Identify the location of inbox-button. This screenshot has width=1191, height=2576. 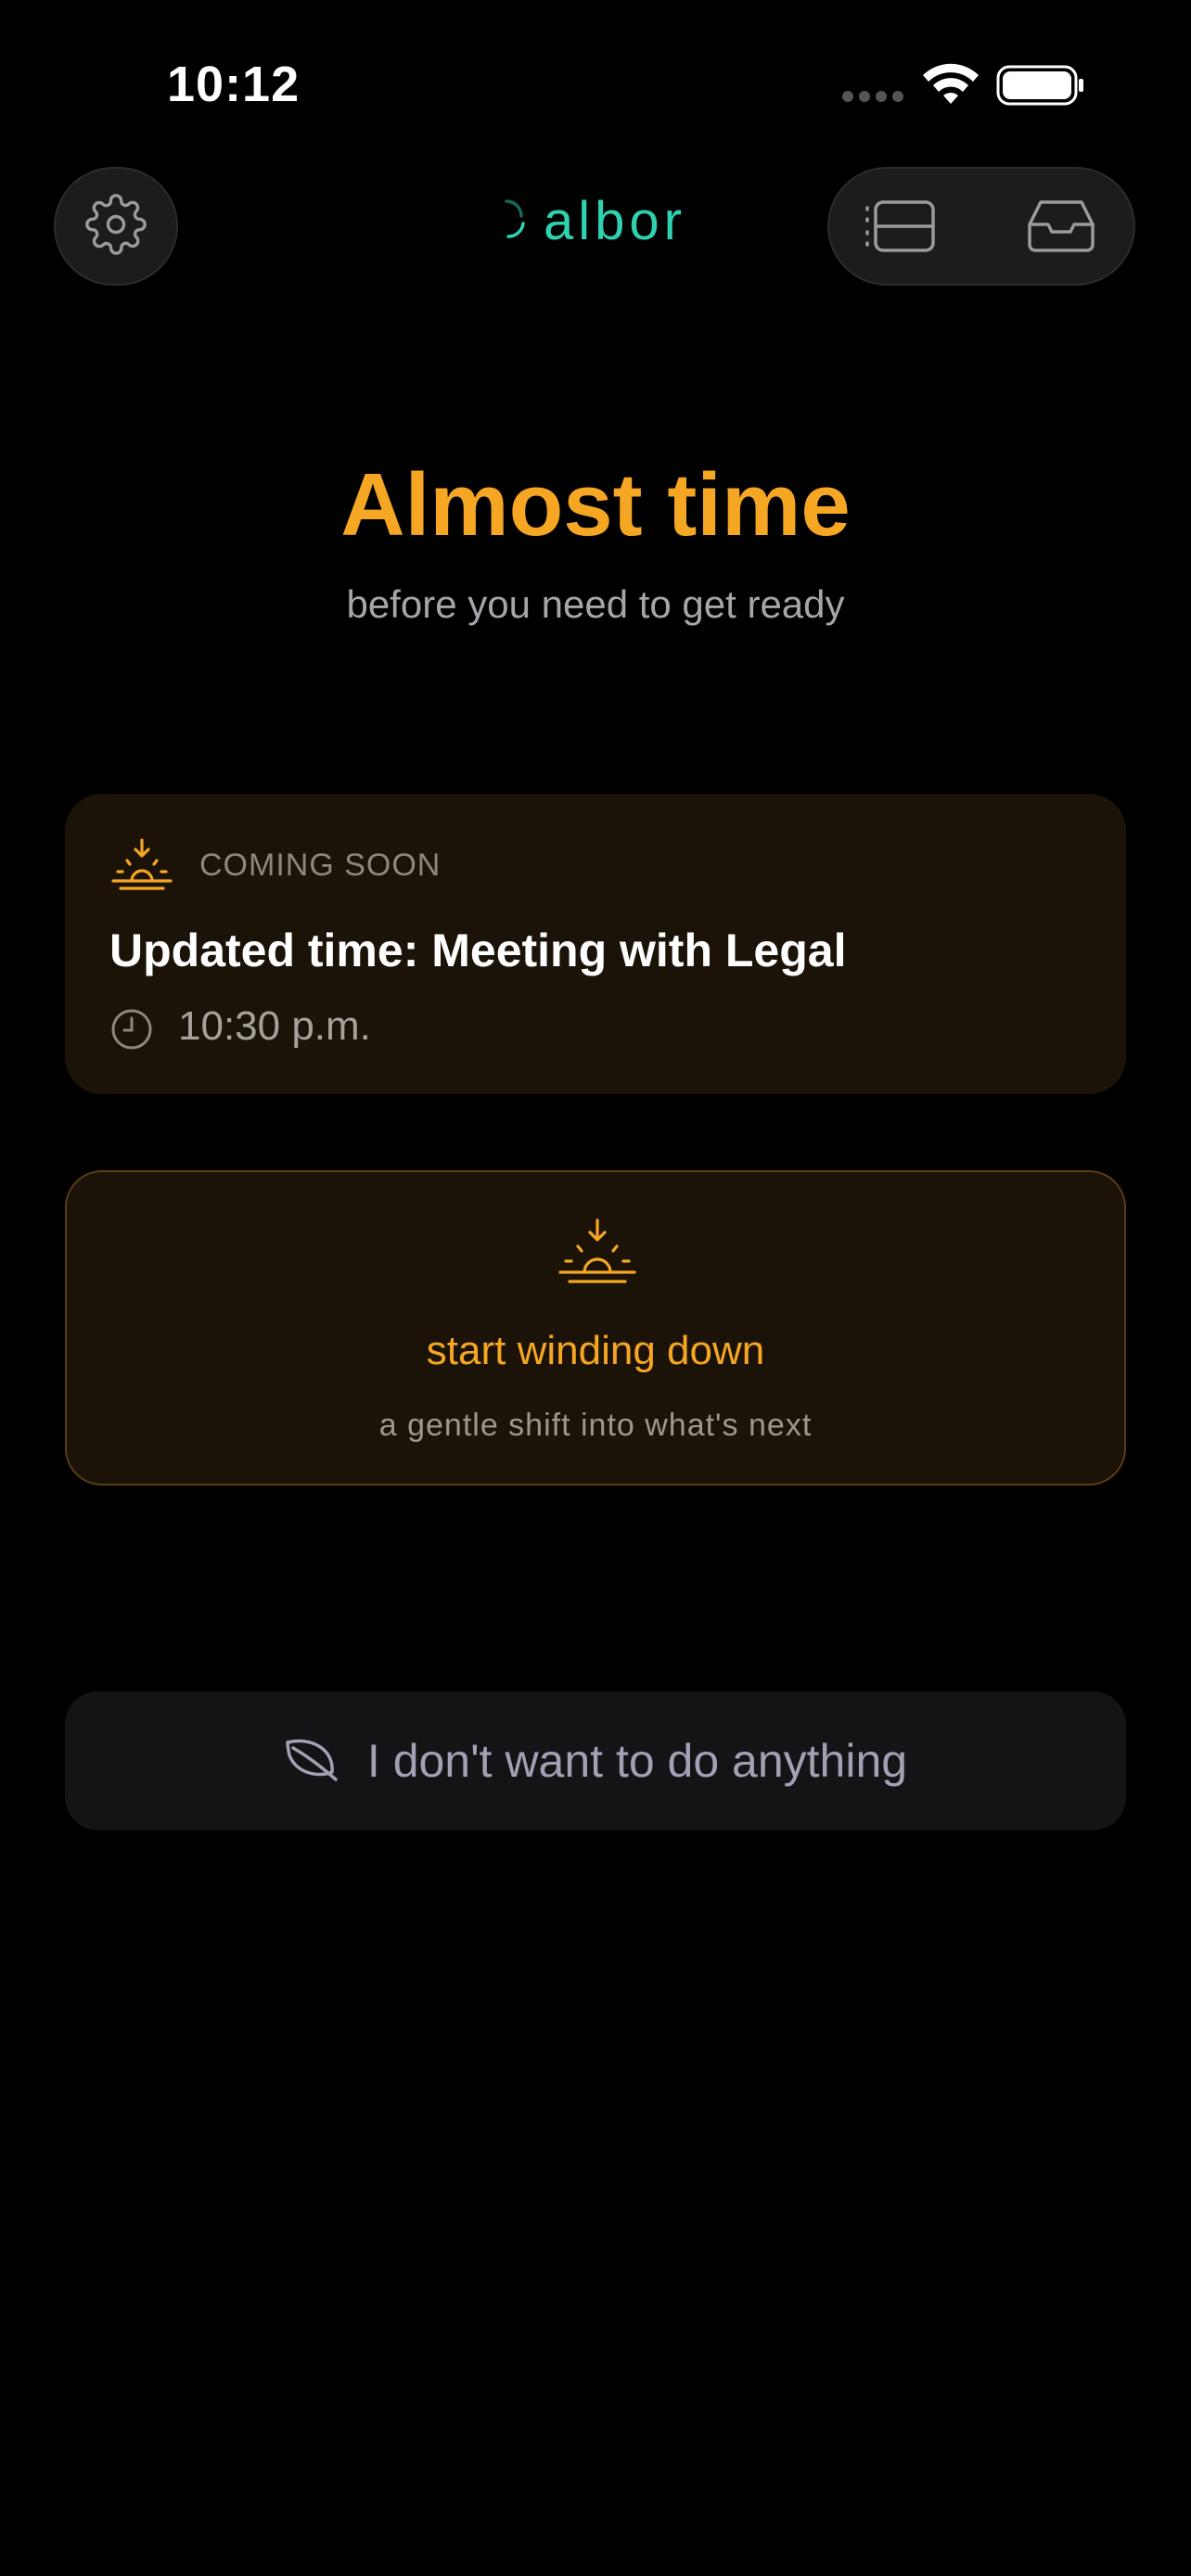
(1061, 229).